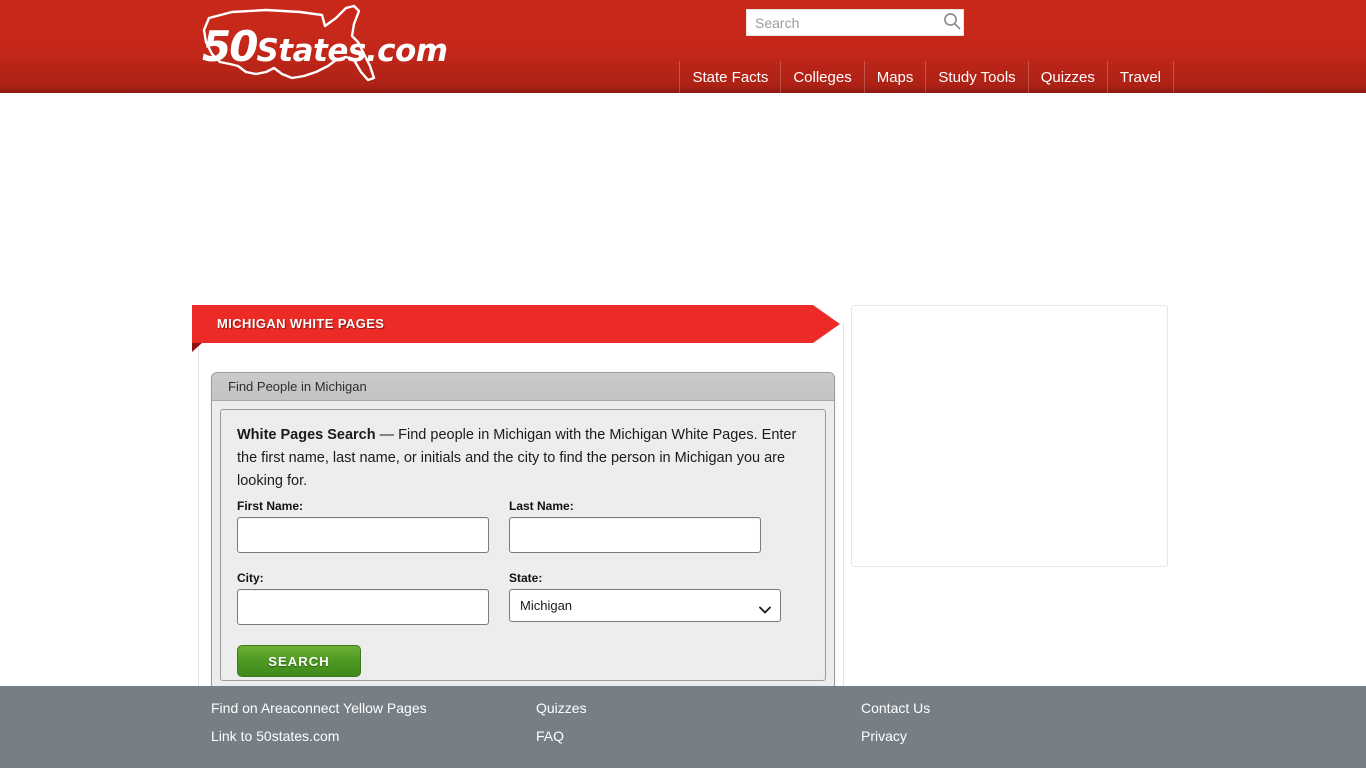 This screenshot has height=768, width=1366. What do you see at coordinates (373, 736) in the screenshot?
I see `footer-link-link-to-site: Link to 50states.com` at bounding box center [373, 736].